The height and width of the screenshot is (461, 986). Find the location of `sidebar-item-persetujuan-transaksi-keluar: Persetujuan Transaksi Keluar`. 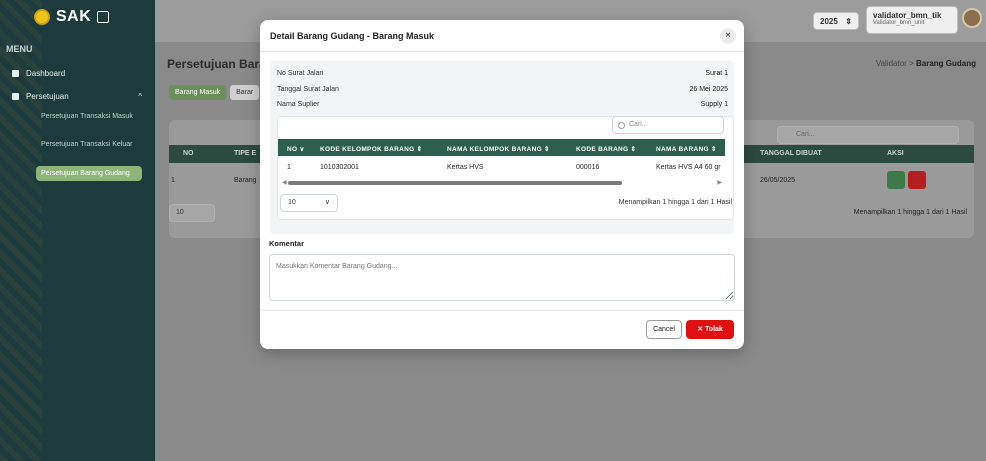

sidebar-item-persetujuan-transaksi-keluar: Persetujuan Transaksi Keluar is located at coordinates (89, 144).